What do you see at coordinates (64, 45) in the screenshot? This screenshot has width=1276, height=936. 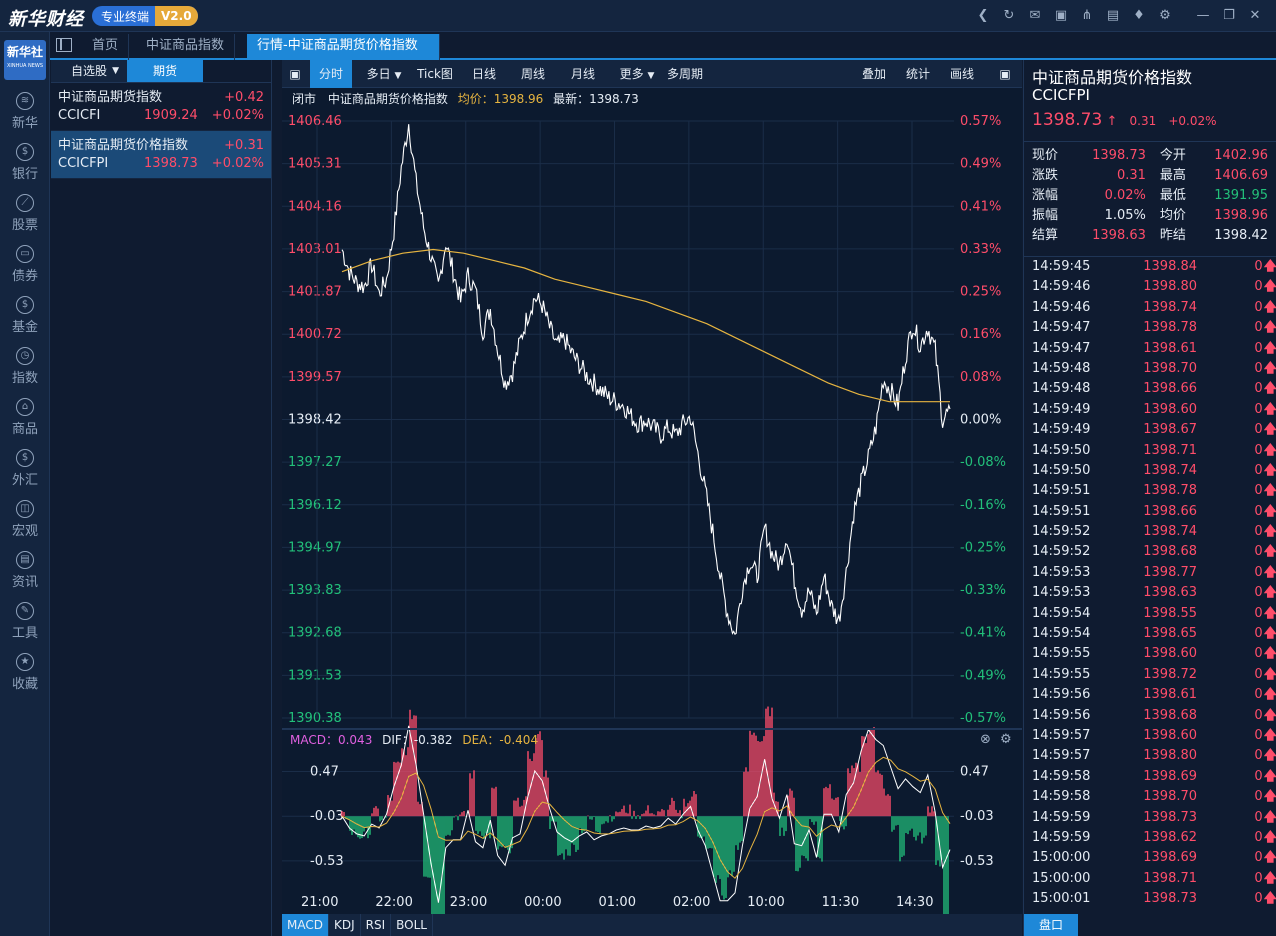 I see `panel-toggle-icon` at bounding box center [64, 45].